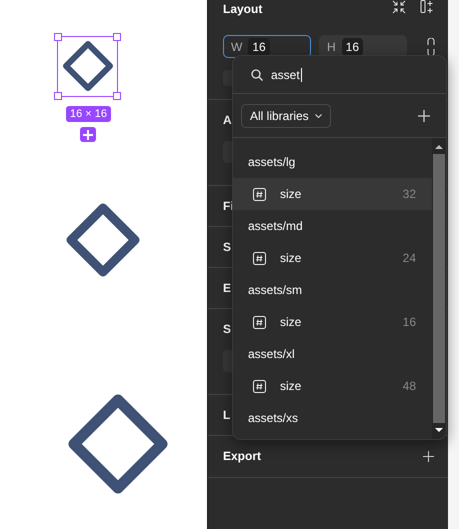  Describe the element at coordinates (439, 430) in the screenshot. I see `scroll-down-icon` at that location.